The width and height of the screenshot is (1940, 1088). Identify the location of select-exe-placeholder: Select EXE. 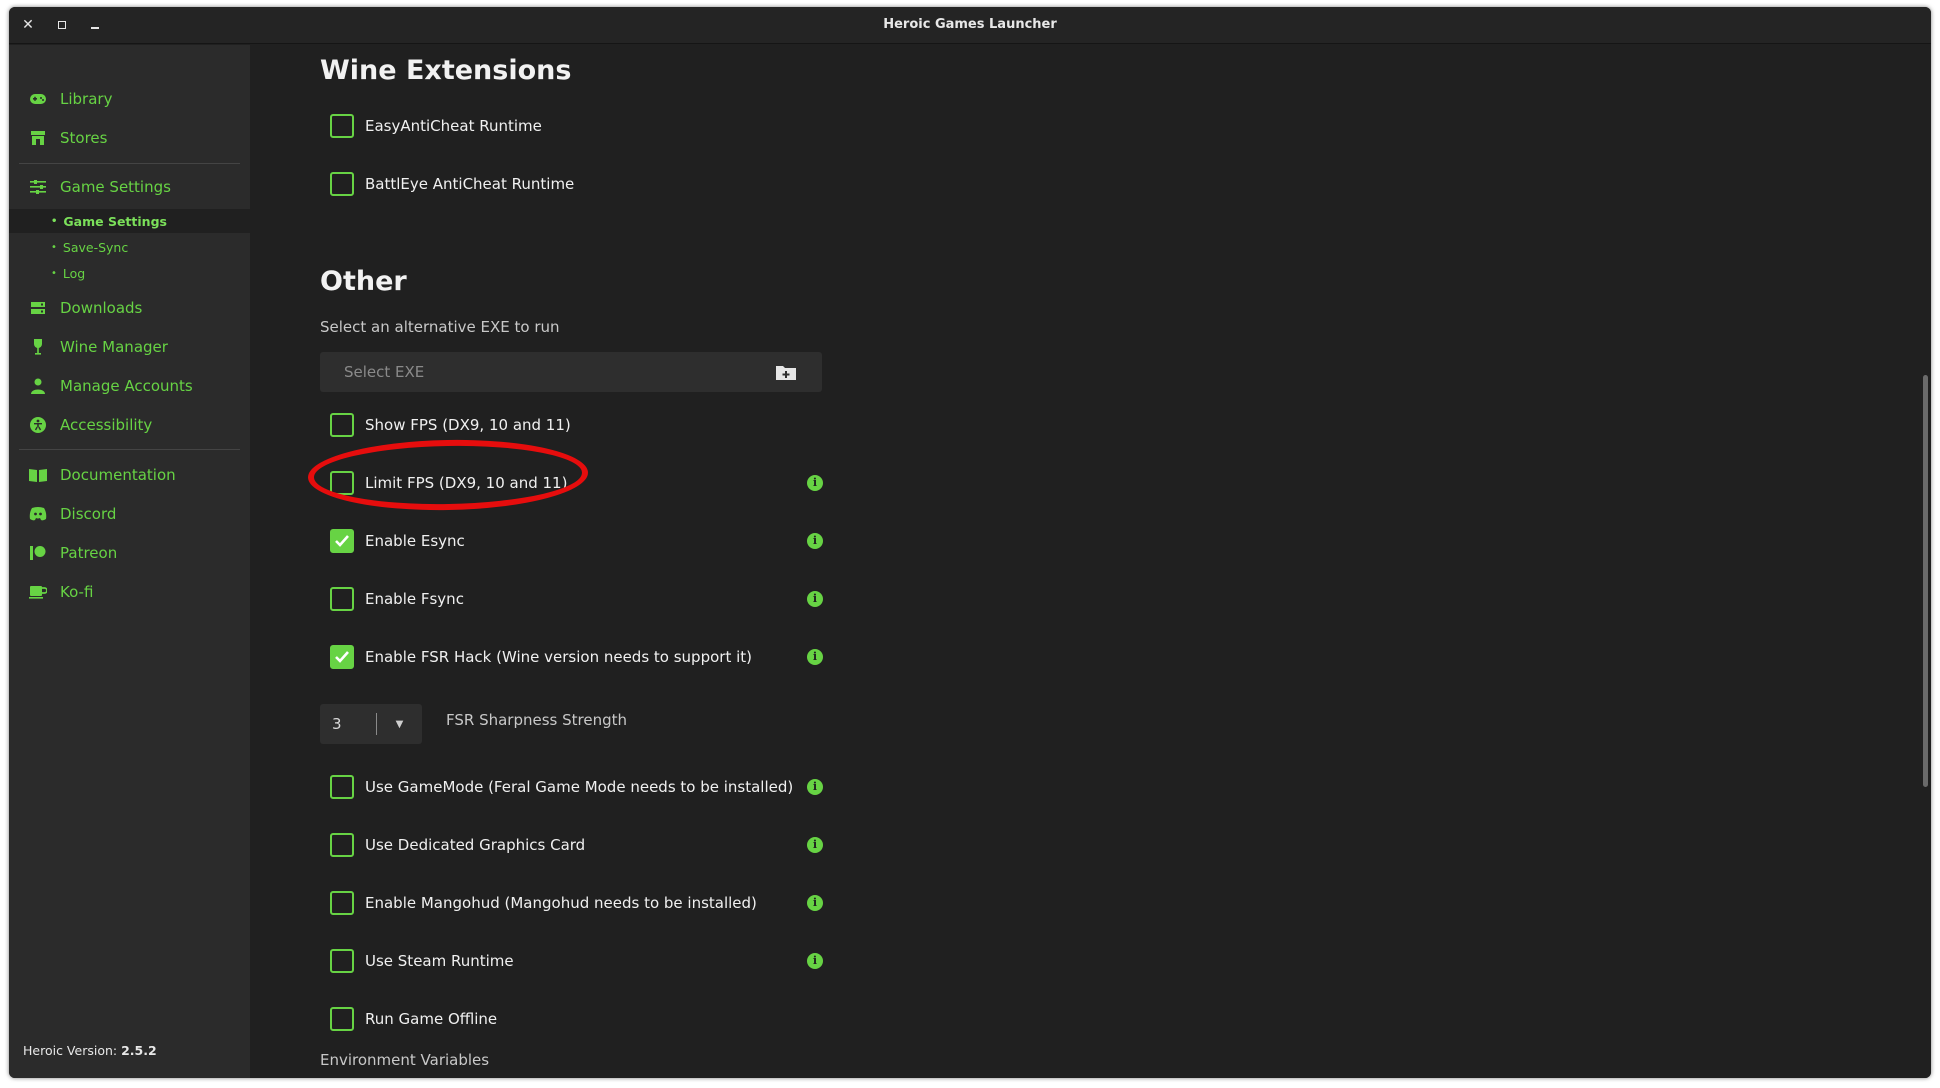
(384, 372).